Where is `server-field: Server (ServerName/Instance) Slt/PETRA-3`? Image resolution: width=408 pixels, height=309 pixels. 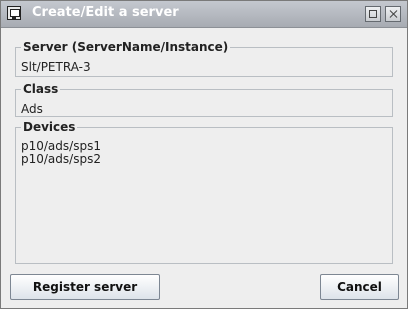 server-field: Server (ServerName/Instance) Slt/PETRA-3 is located at coordinates (204, 58).